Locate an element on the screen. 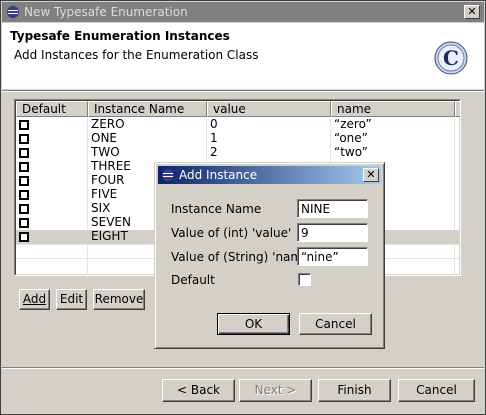 This screenshot has width=486, height=415. logo-letter: C is located at coordinates (451, 58).